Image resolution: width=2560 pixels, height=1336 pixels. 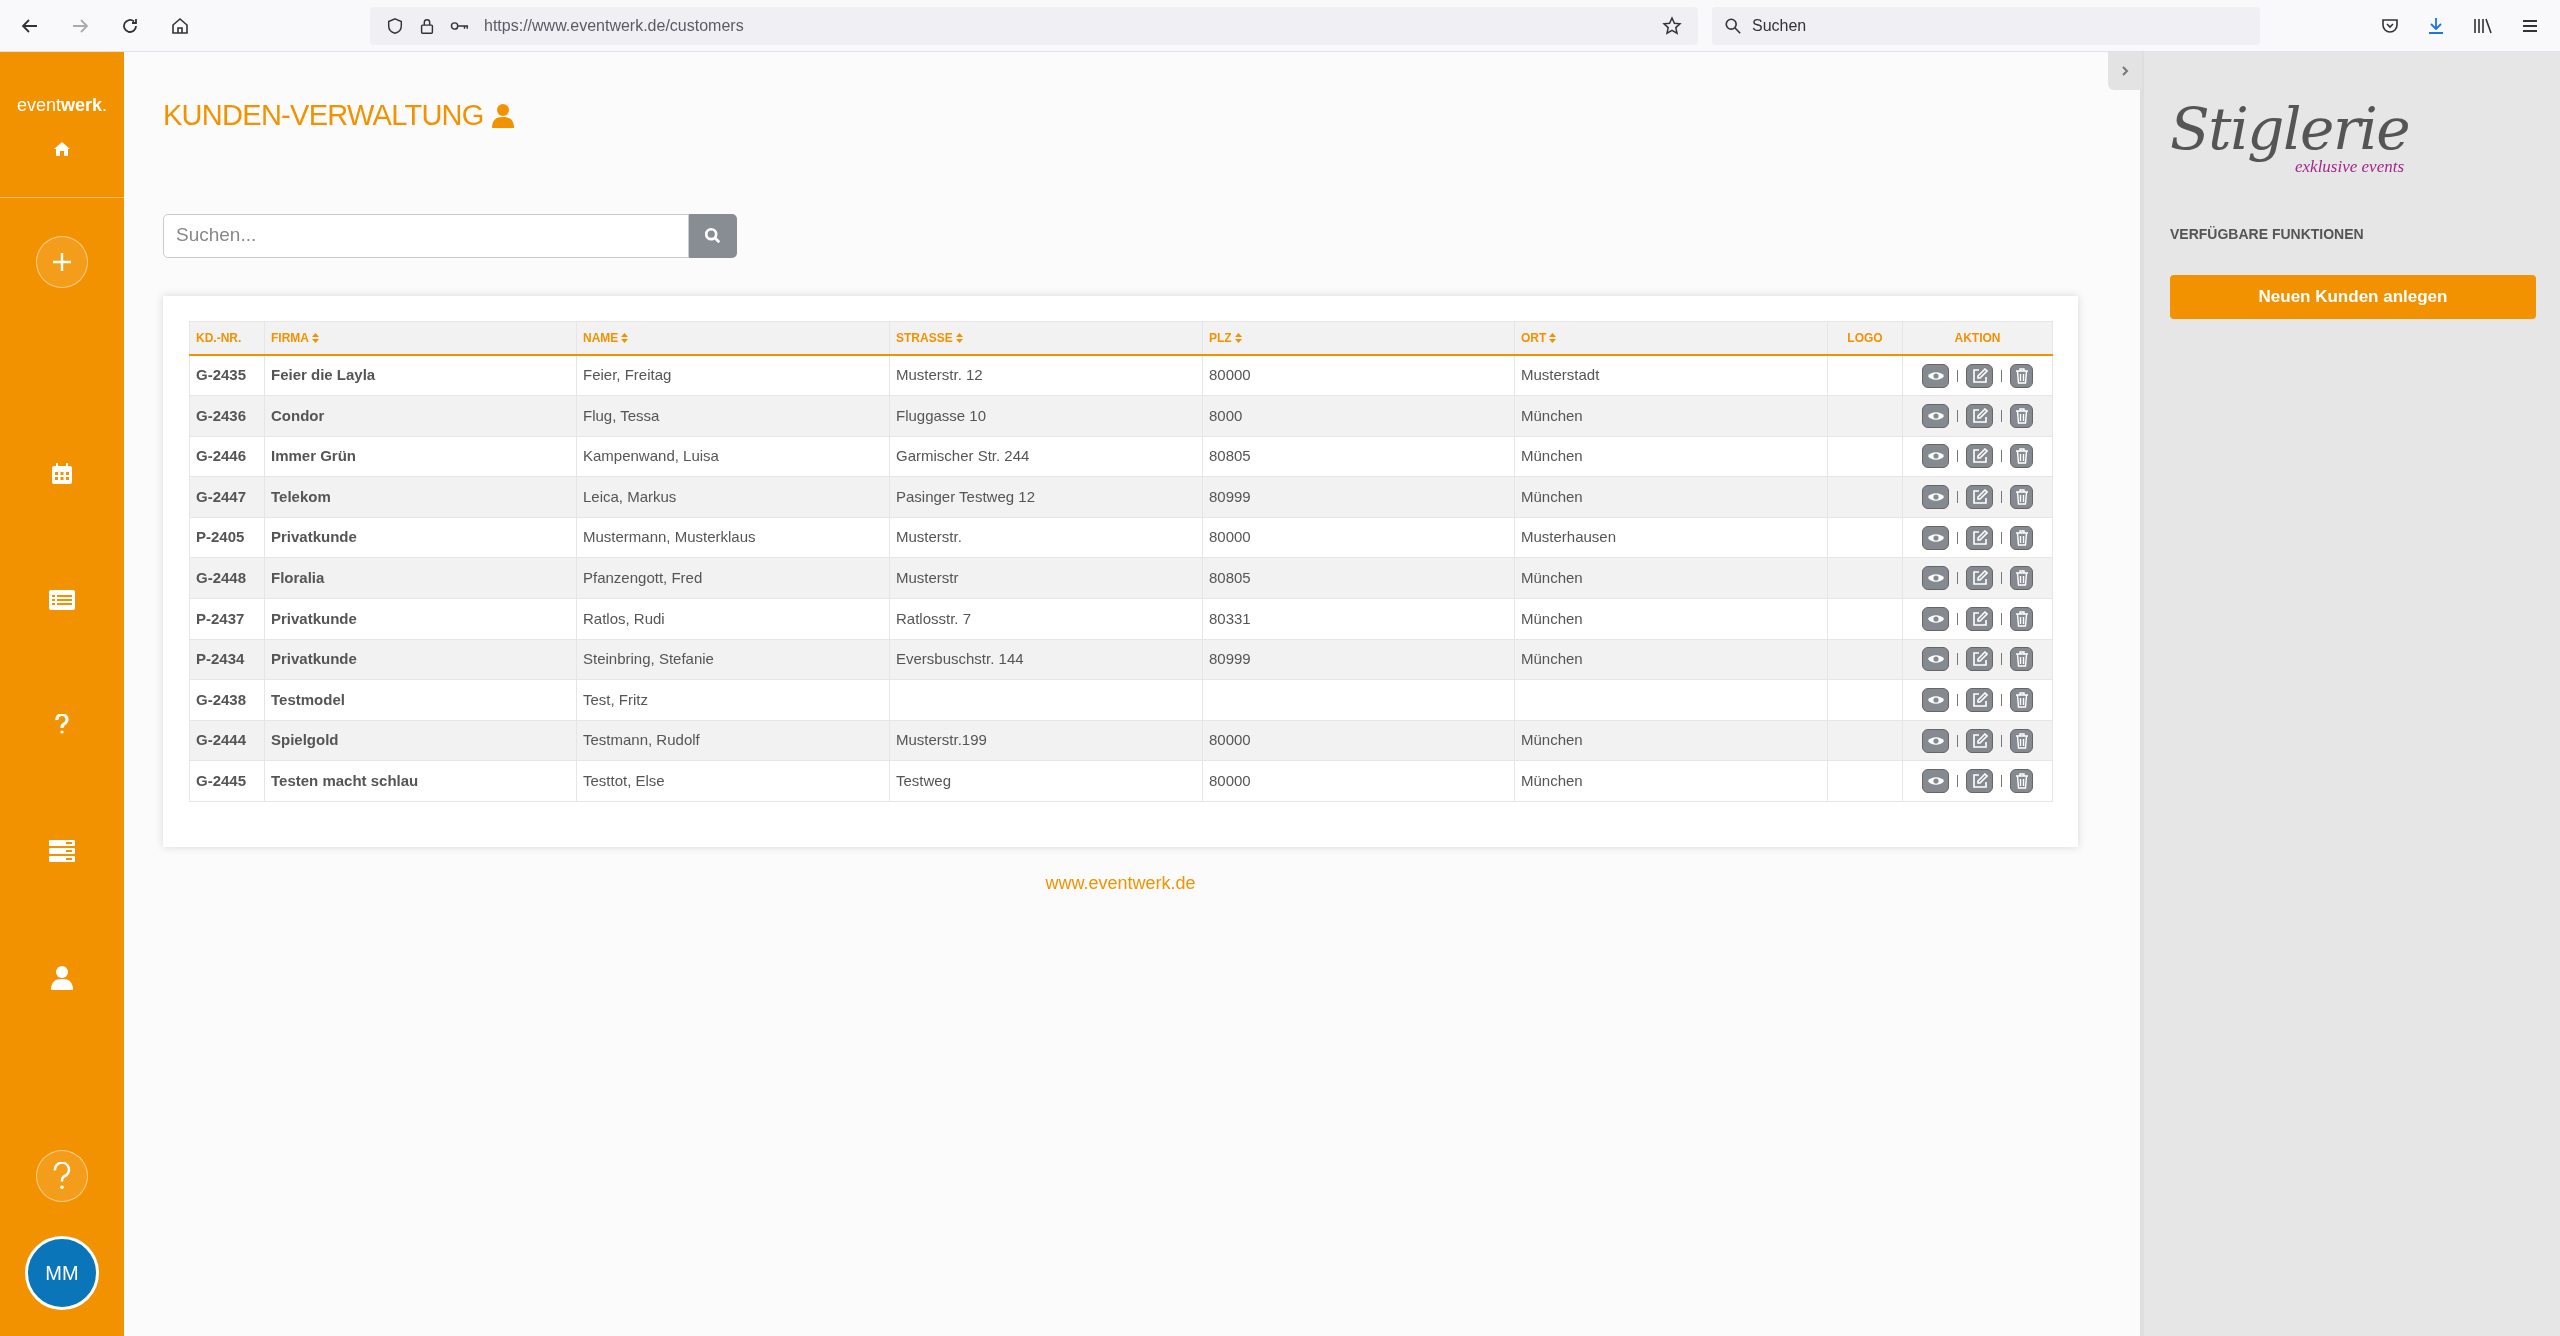 What do you see at coordinates (2436, 25) in the screenshot?
I see `download-icon` at bounding box center [2436, 25].